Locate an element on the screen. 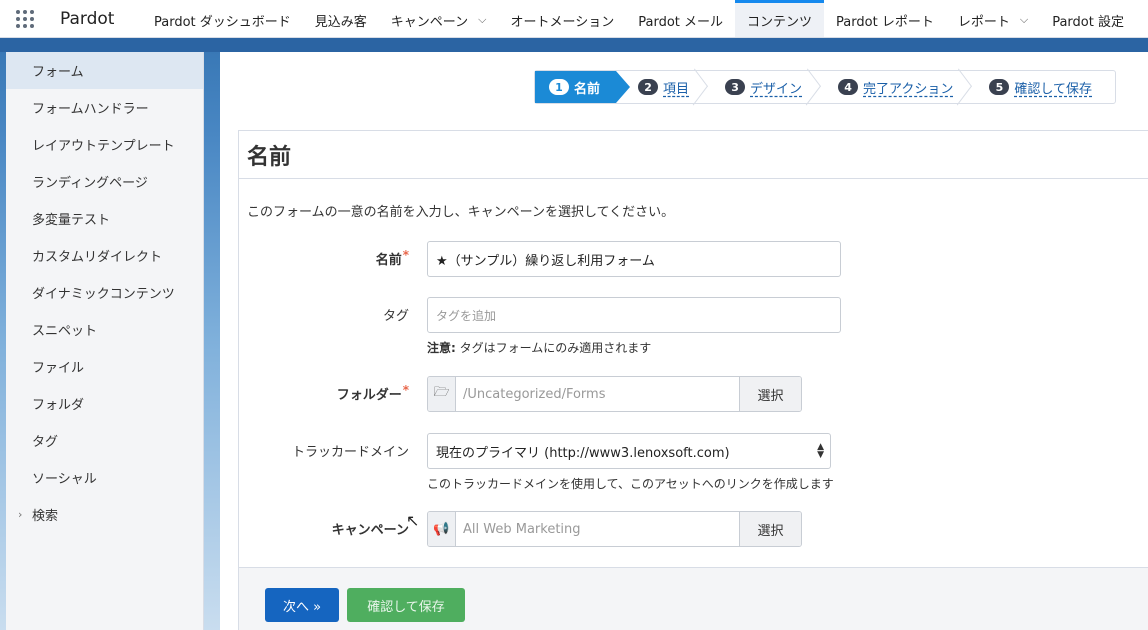 The image size is (1148, 630). sidebar-item: ソーシャル is located at coordinates (104, 477).